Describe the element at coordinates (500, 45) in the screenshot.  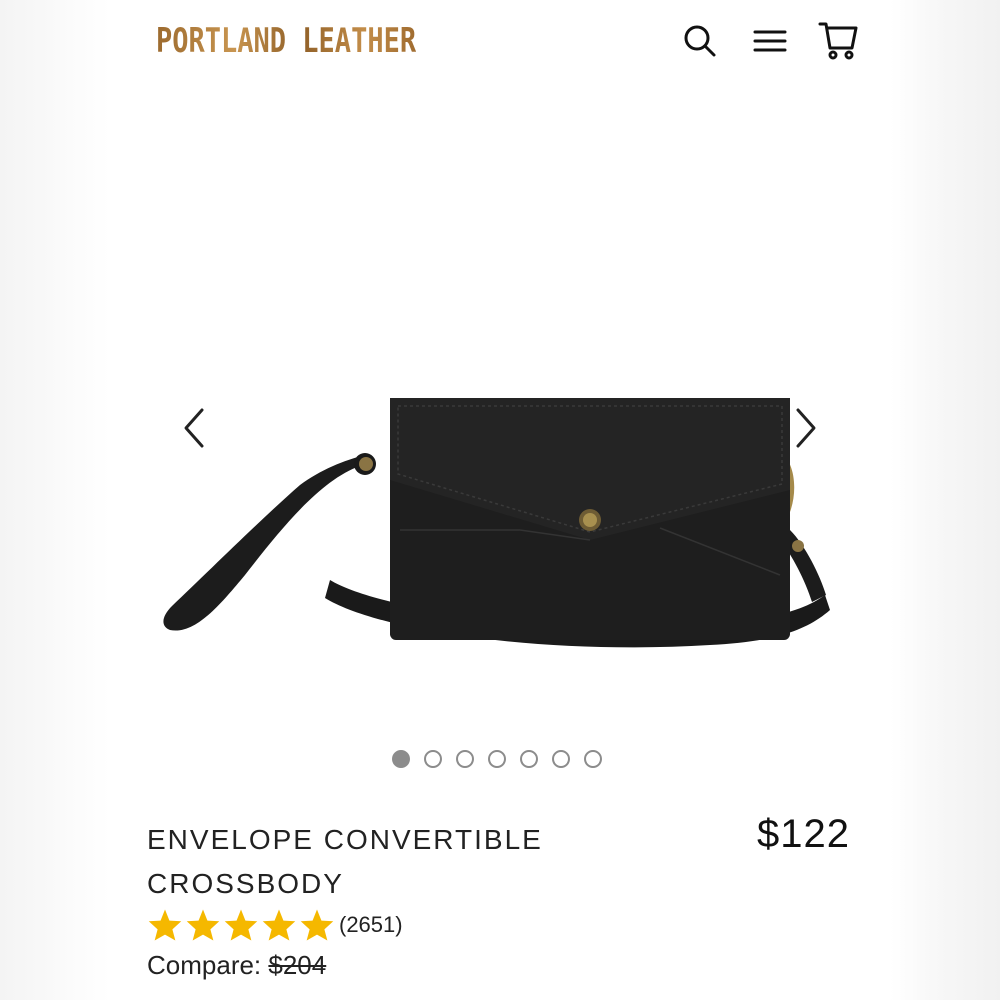
I see `site-header: PORTLAND LEATHER` at that location.